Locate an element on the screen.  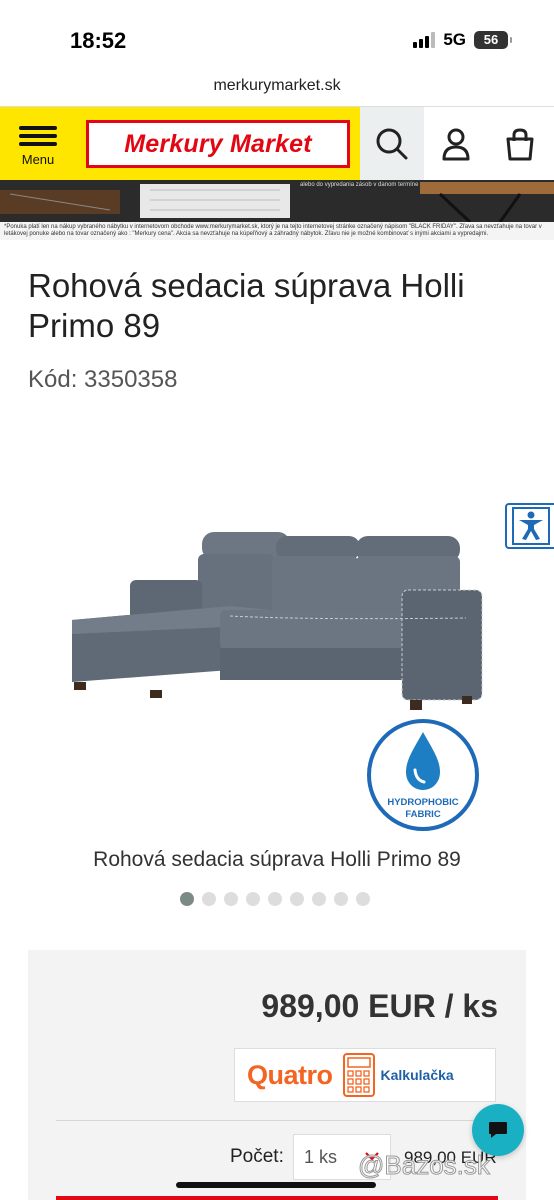
search-icon is located at coordinates (392, 144).